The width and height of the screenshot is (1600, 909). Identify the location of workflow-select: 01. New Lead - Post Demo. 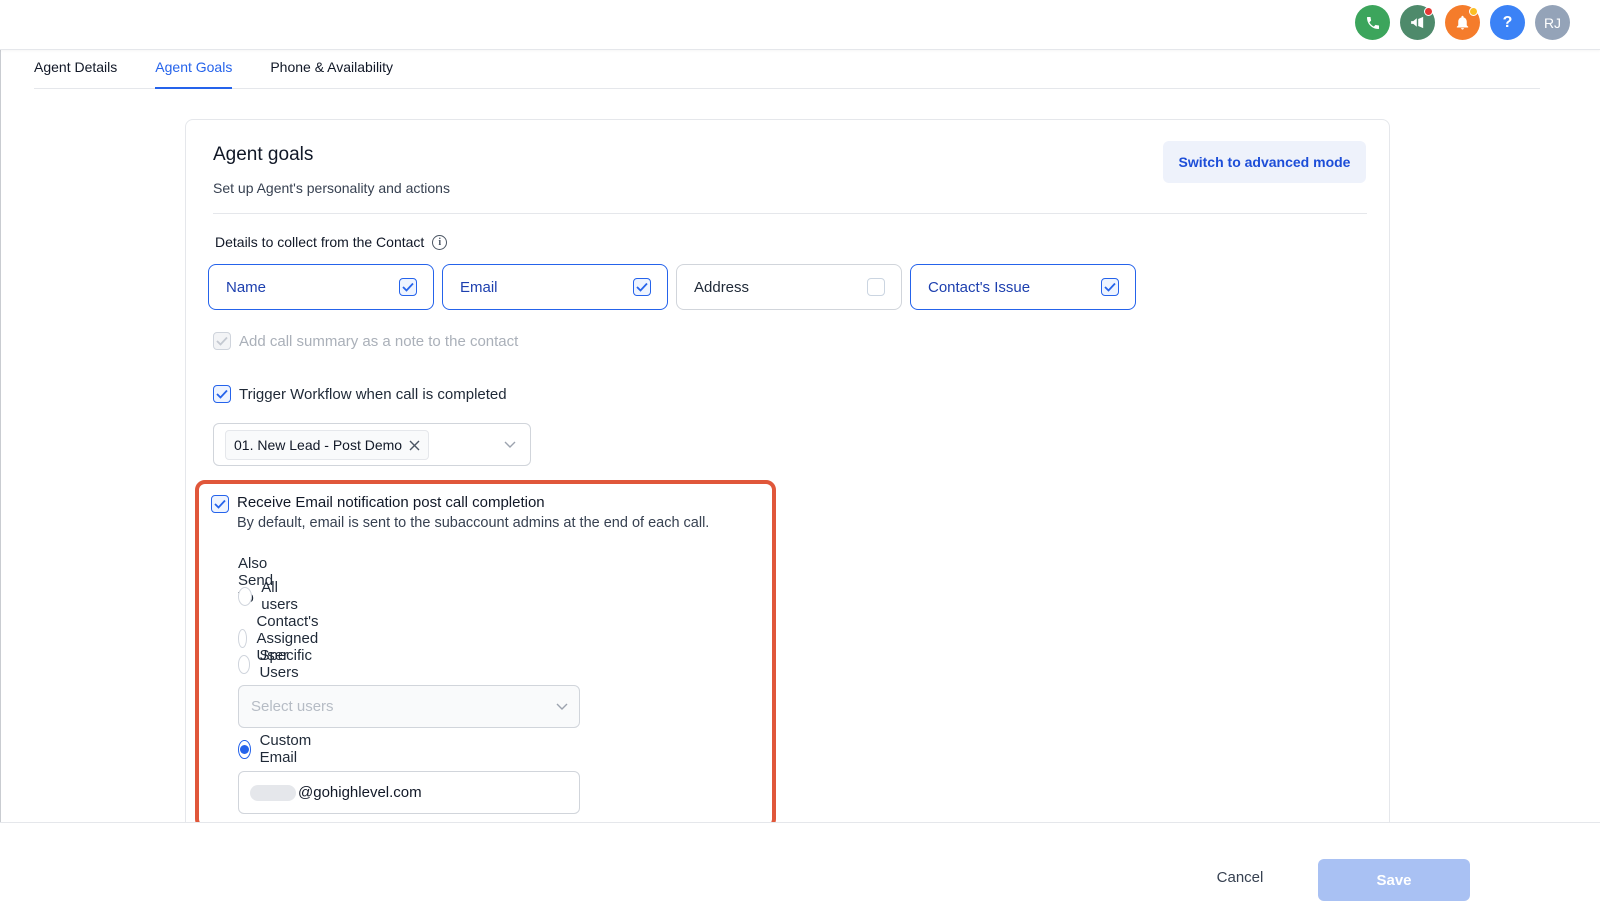
(372, 444).